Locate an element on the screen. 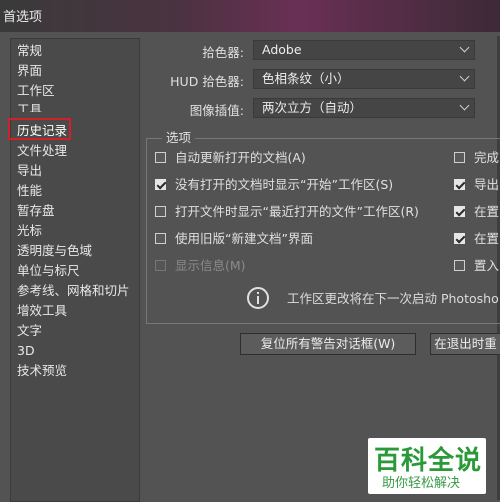 The image size is (500, 502). checkbox-disabled is located at coordinates (160, 265).